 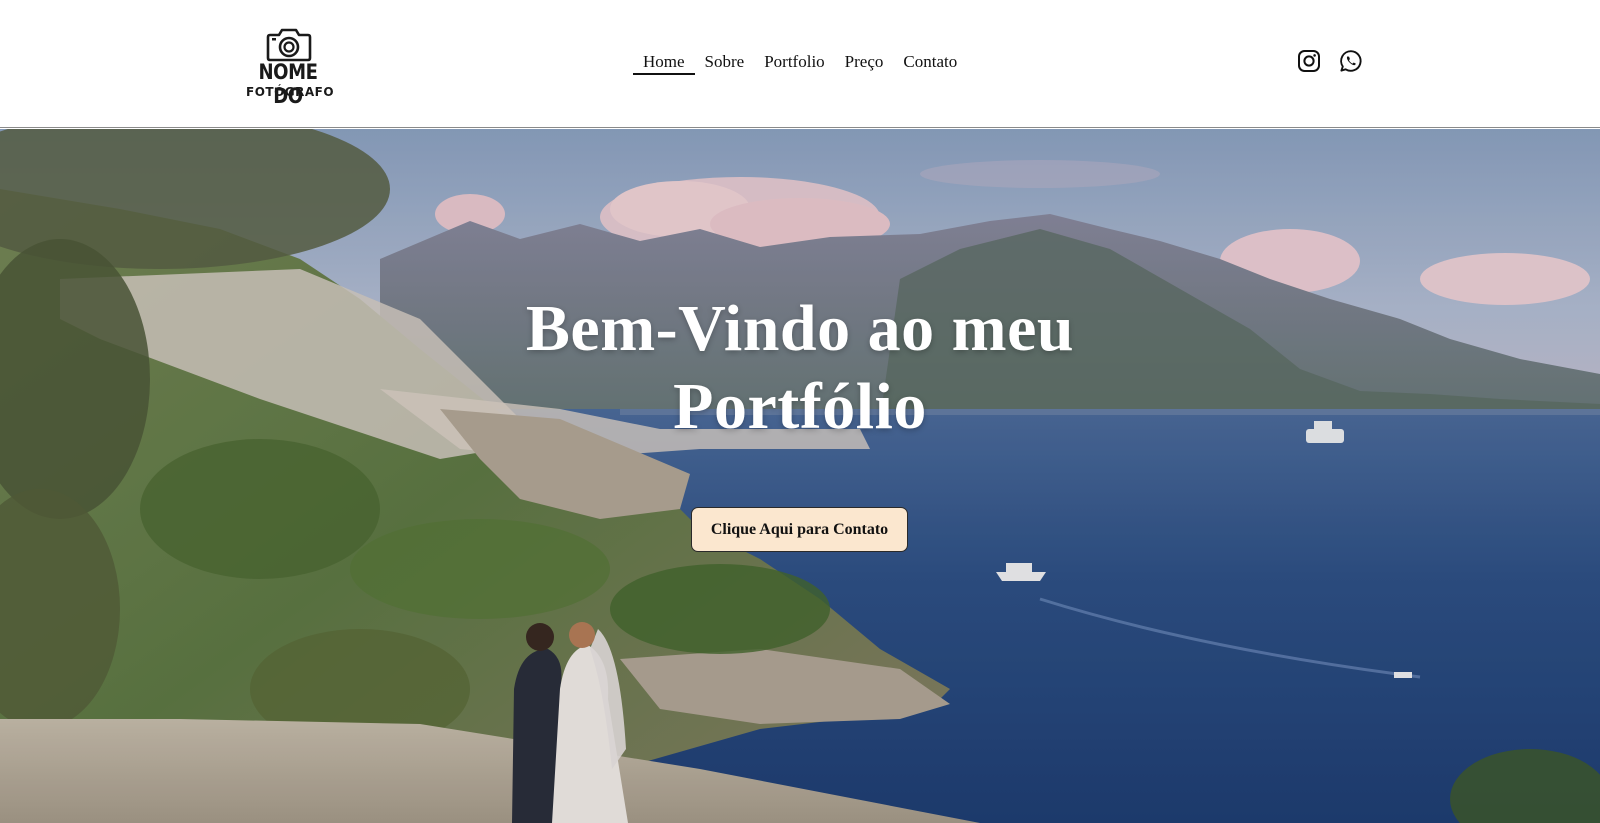 I want to click on whatsapp-icon, so click(x=1351, y=61).